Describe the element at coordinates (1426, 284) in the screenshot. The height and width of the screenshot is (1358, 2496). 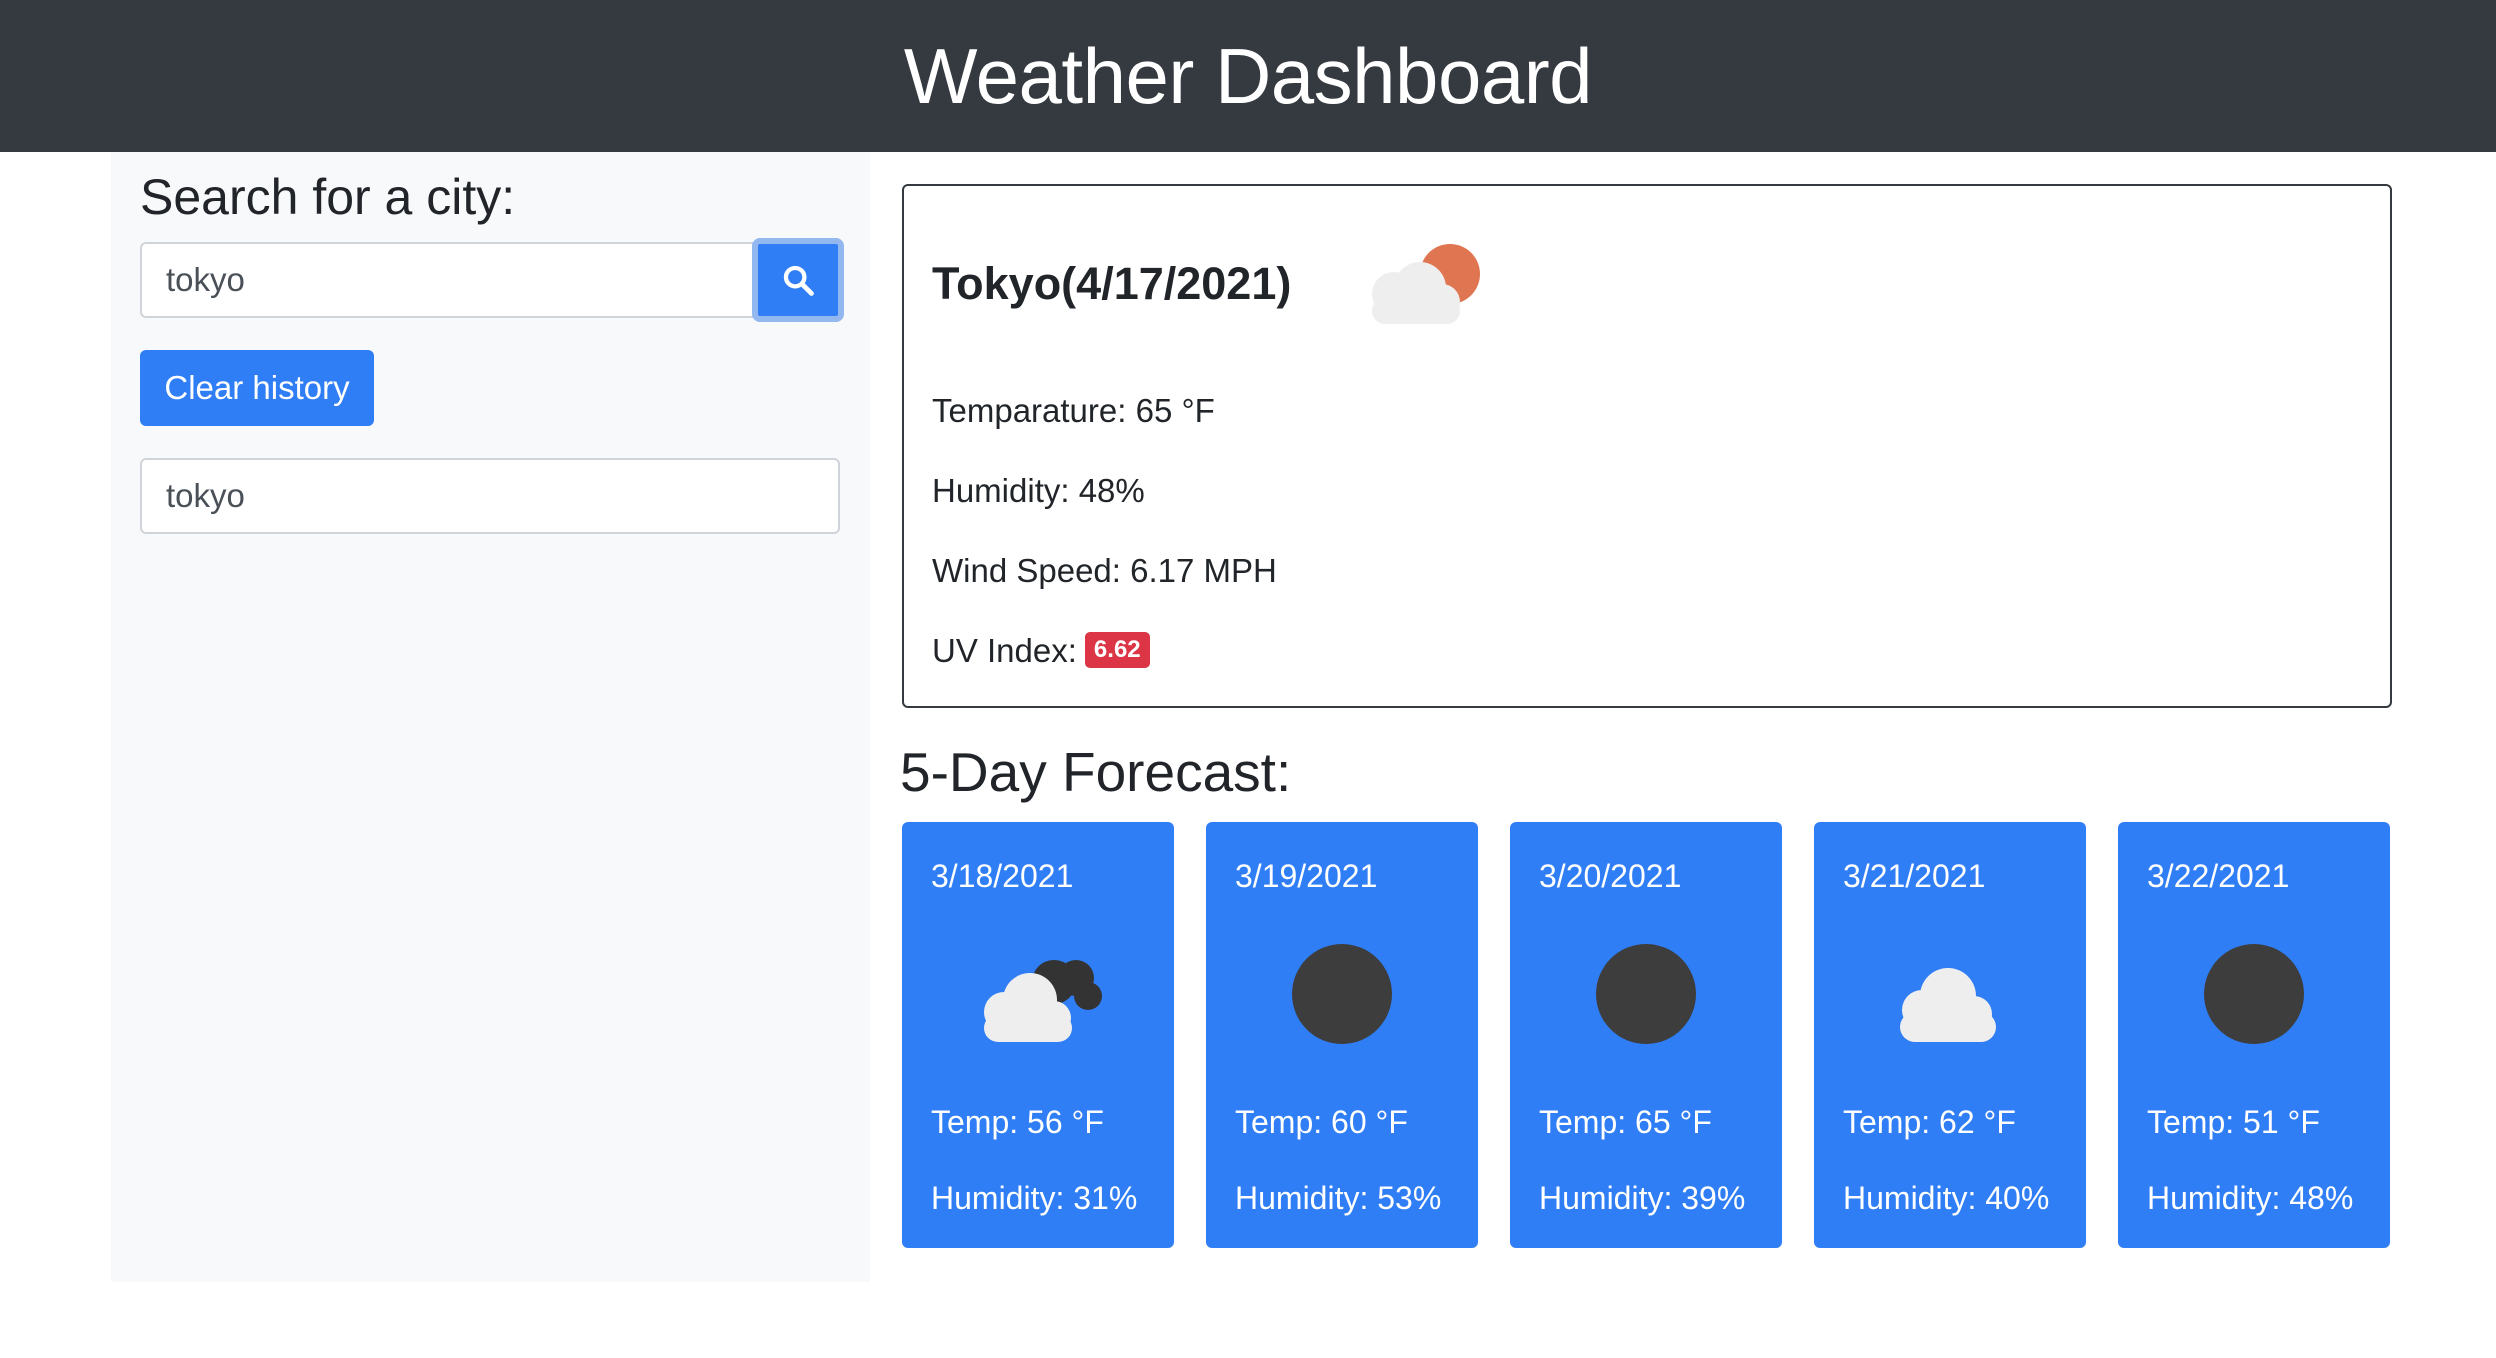
I see `cloud-sun-icon` at that location.